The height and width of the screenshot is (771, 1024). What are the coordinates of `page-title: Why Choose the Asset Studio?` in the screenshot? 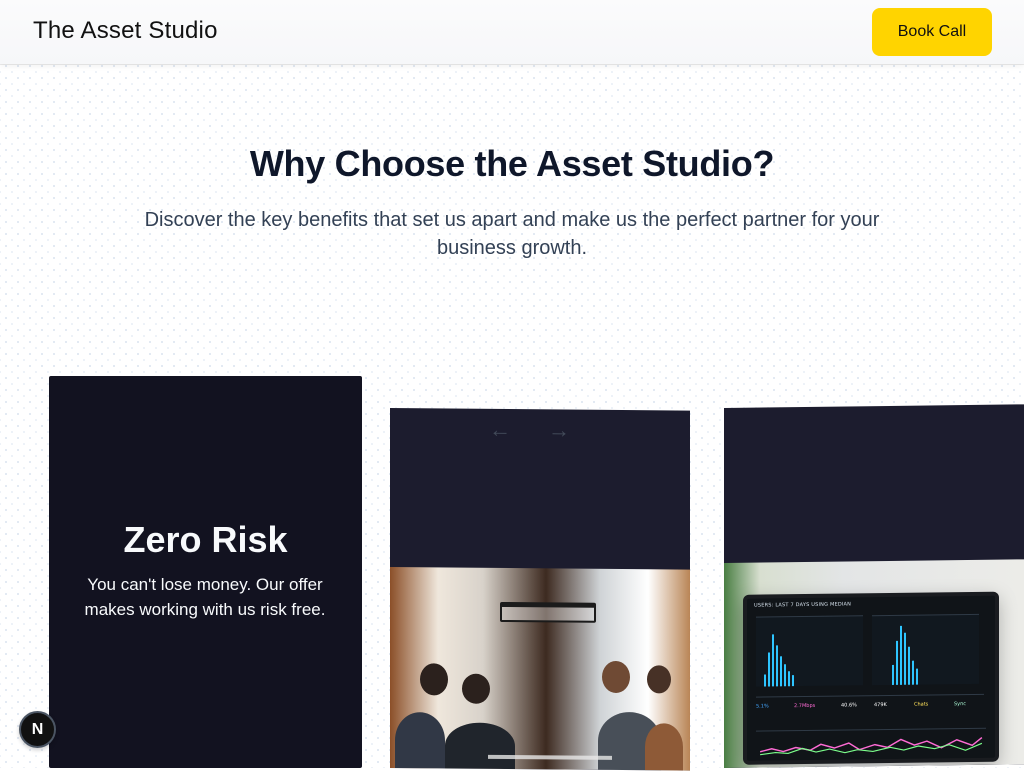 It's located at (512, 163).